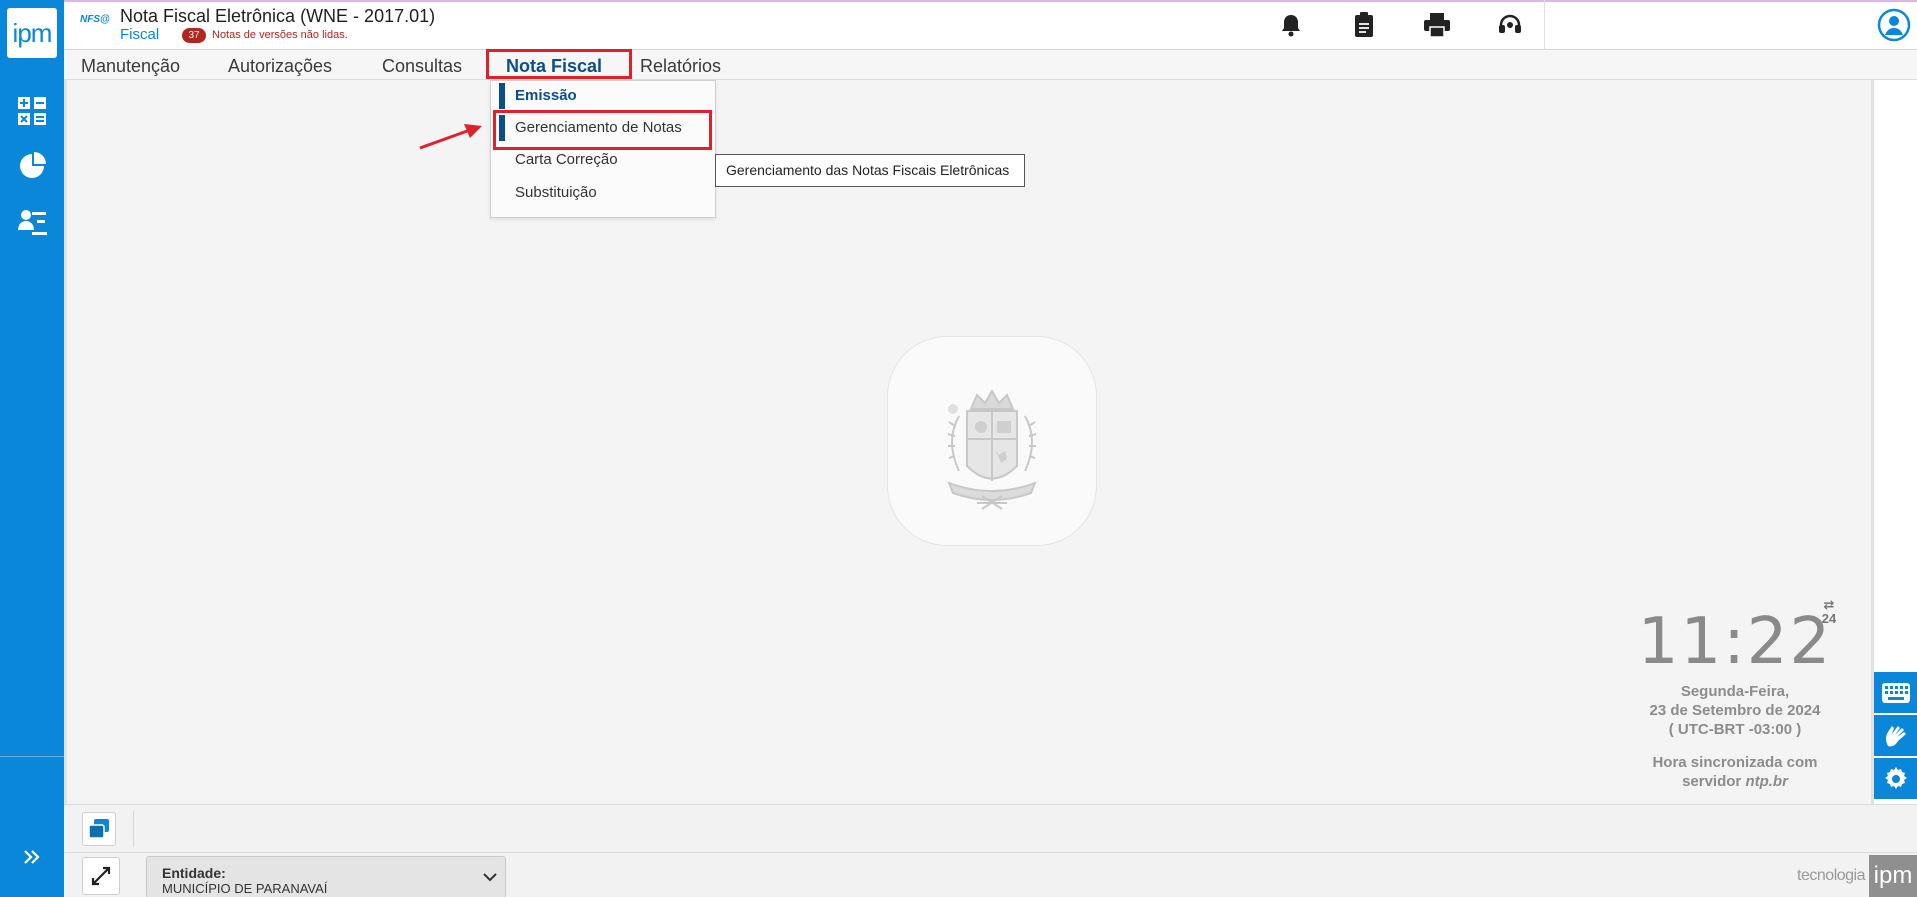  Describe the element at coordinates (490, 878) in the screenshot. I see `chevron-down-icon` at that location.